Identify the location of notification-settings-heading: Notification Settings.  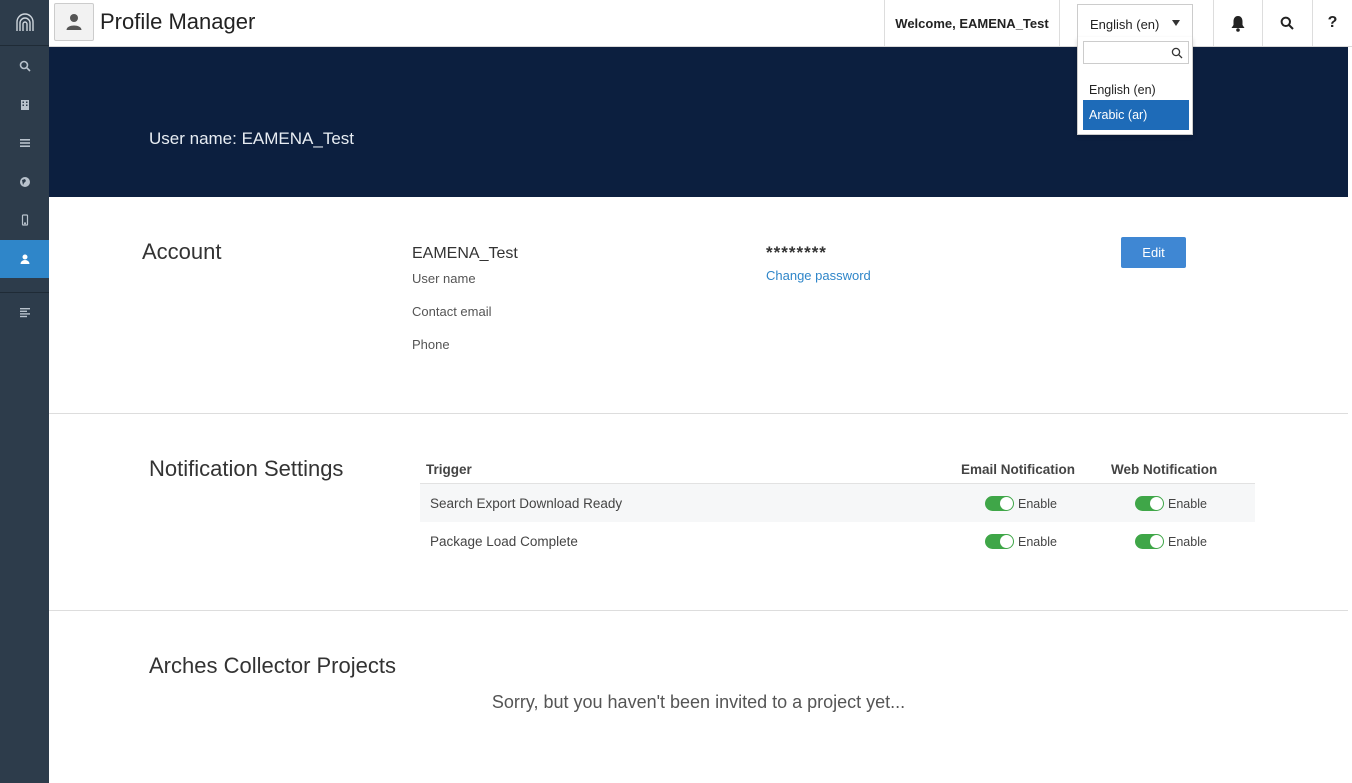
(246, 468).